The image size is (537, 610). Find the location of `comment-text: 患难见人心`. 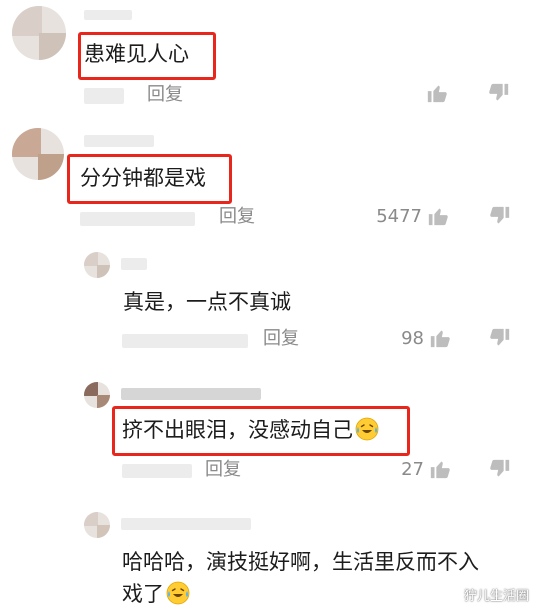

comment-text: 患难见人心 is located at coordinates (136, 54).